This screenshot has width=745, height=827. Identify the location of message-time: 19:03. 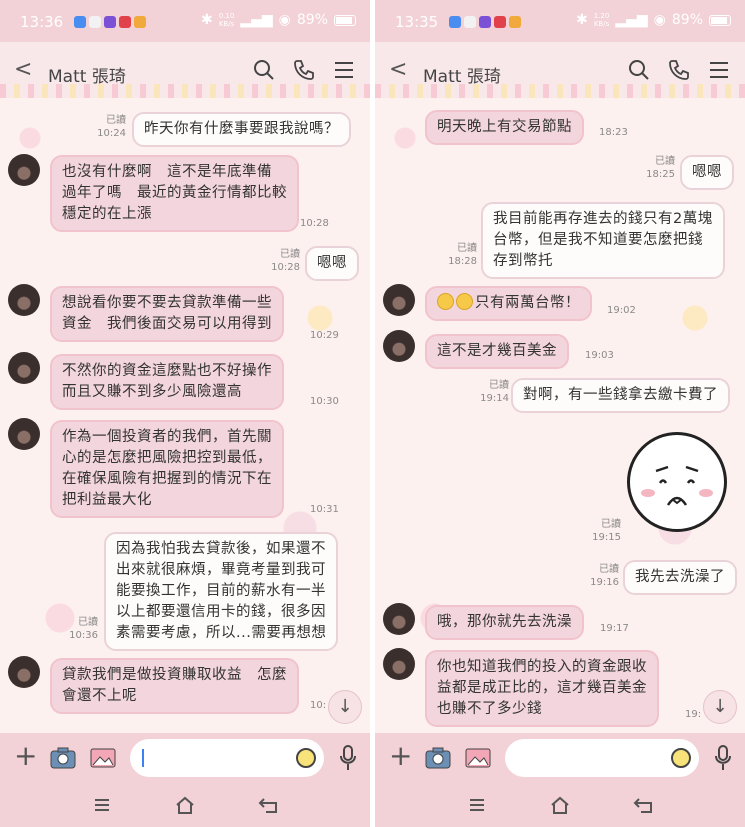
(599, 355).